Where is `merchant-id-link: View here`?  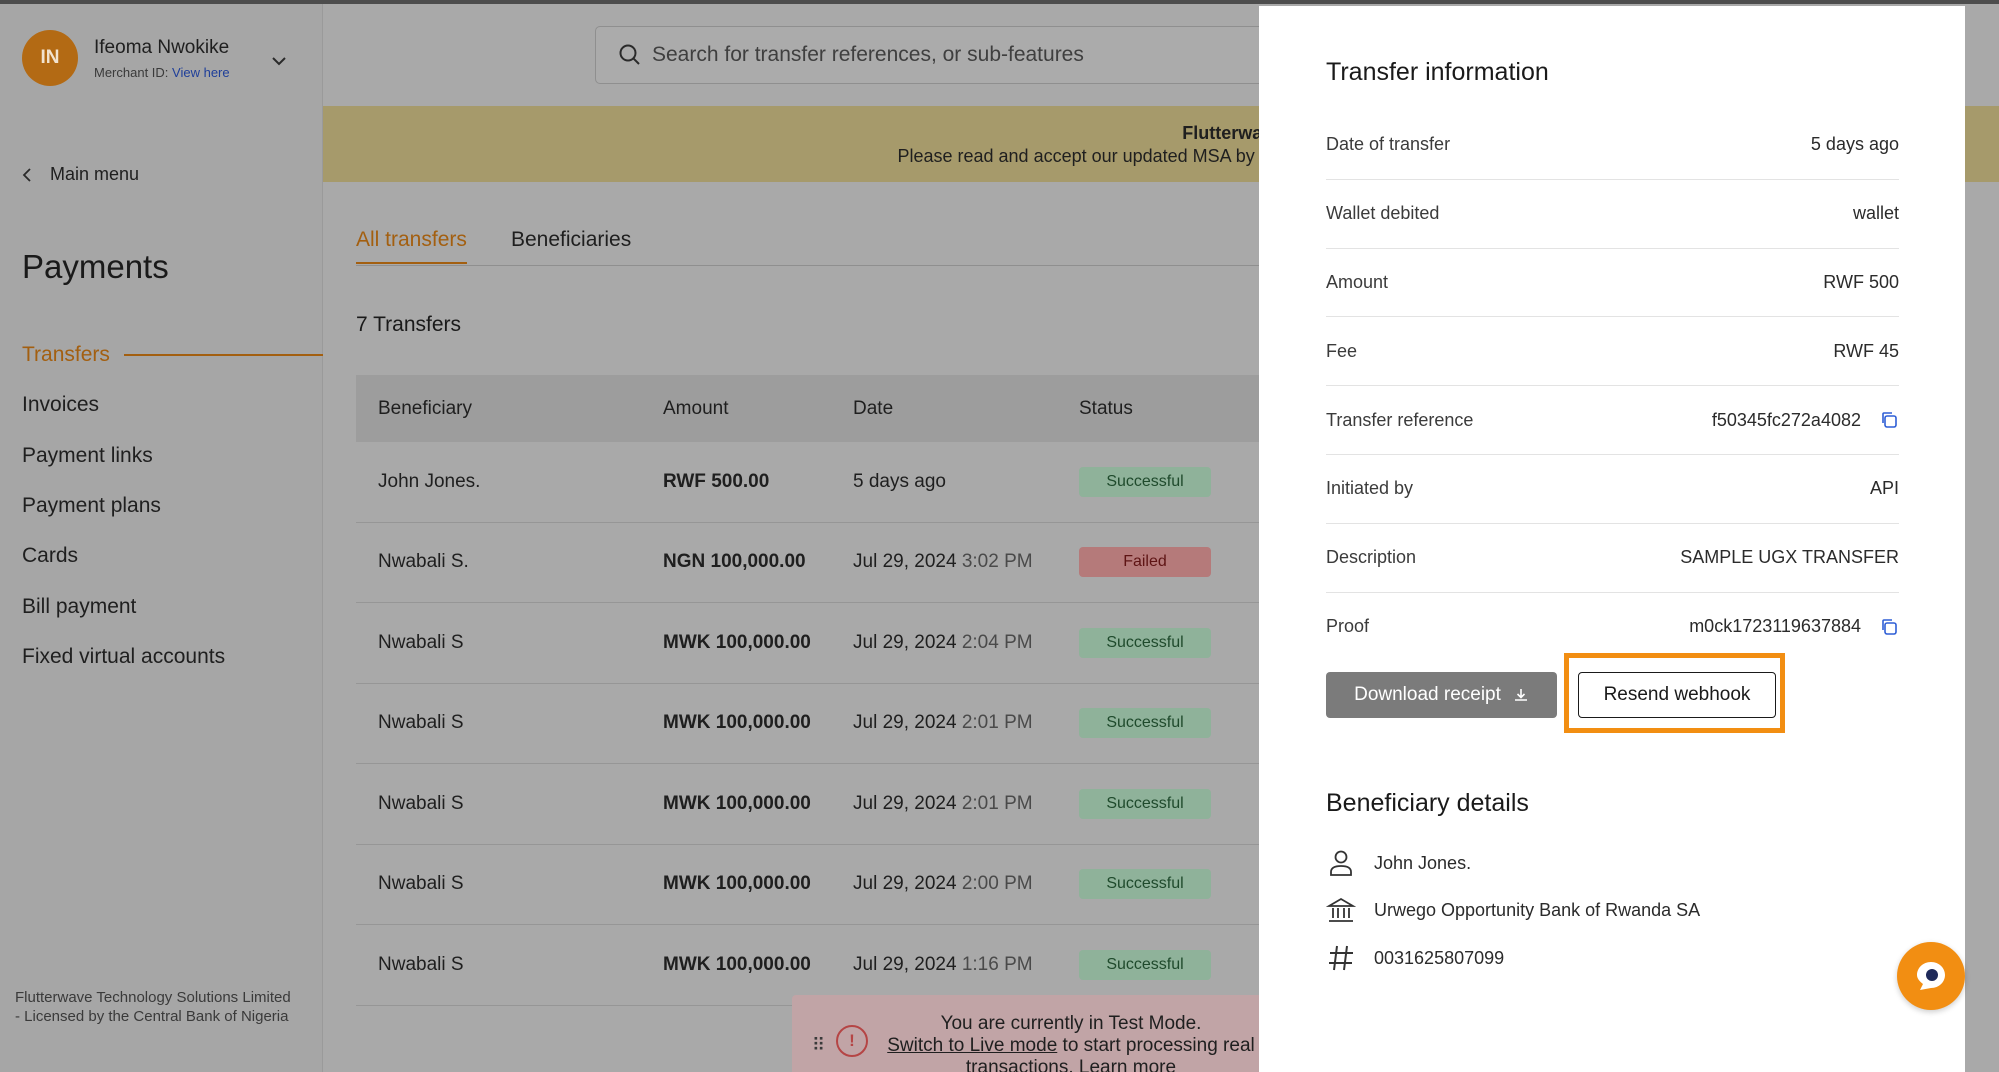 merchant-id-link: View here is located at coordinates (201, 72).